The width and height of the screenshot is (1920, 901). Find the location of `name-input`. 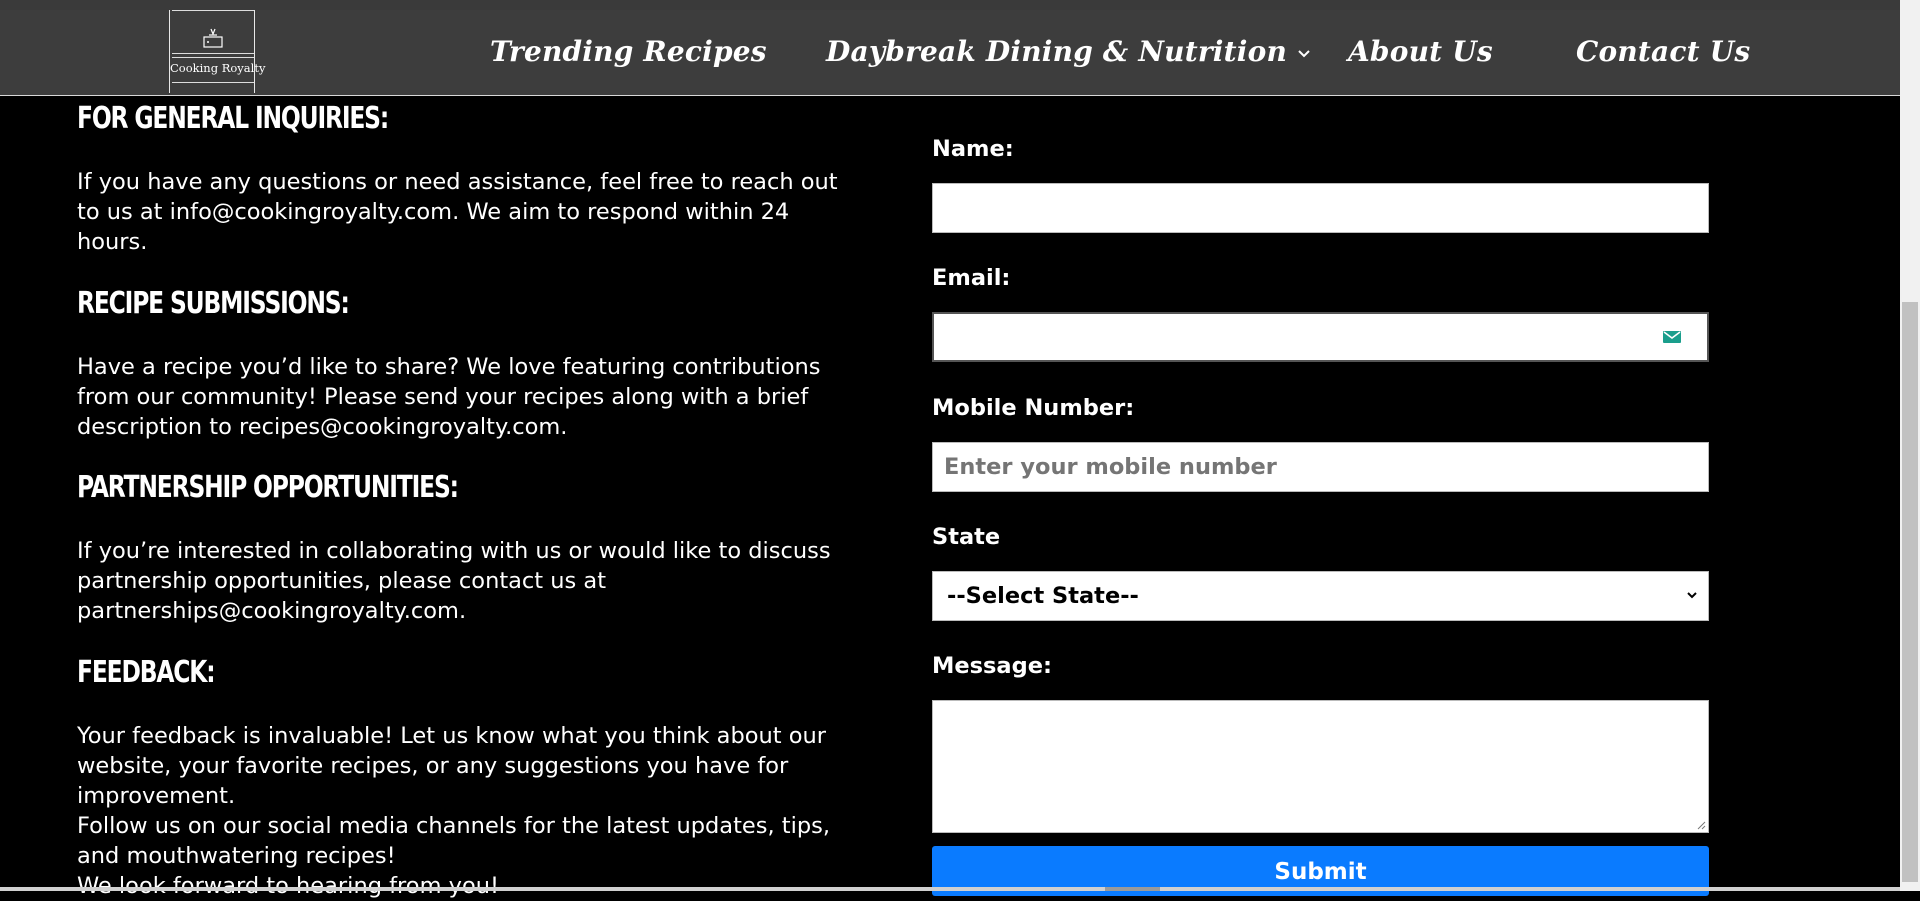

name-input is located at coordinates (1320, 208).